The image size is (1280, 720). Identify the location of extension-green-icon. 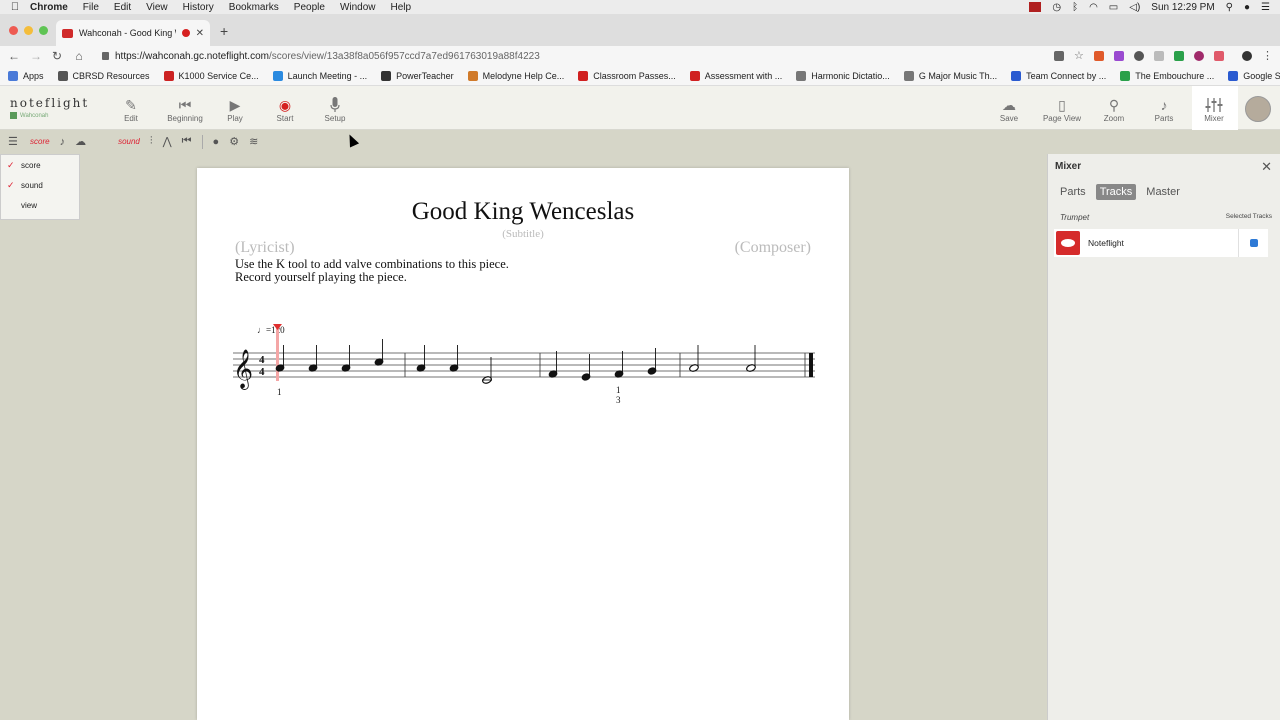
(1179, 56).